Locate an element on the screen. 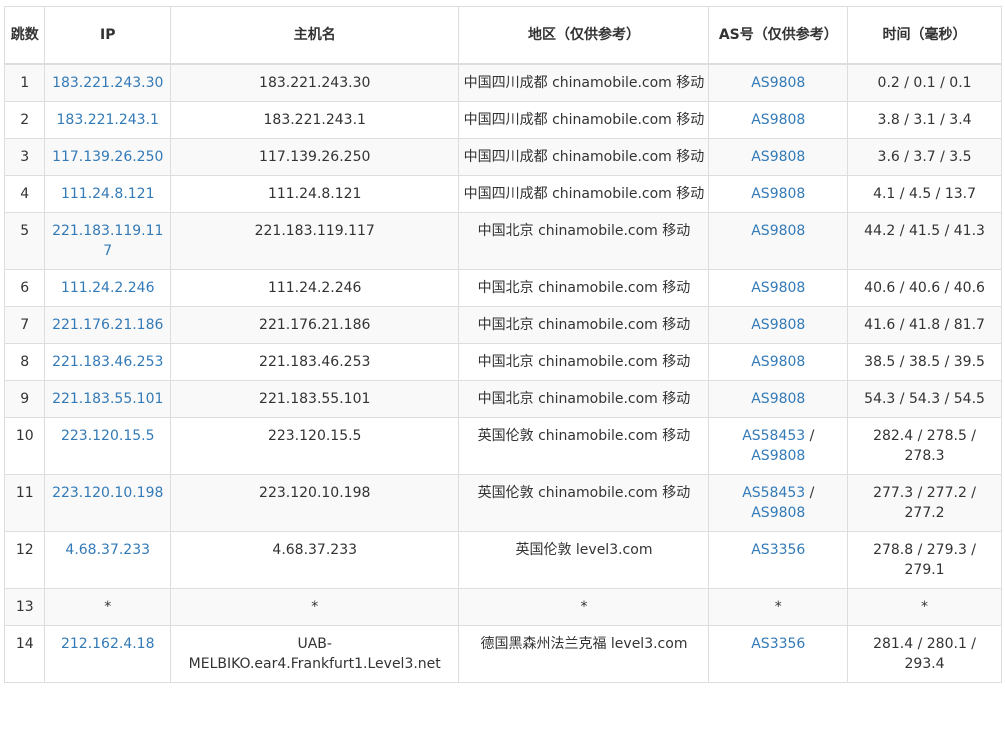 This screenshot has width=1005, height=740. ip-link: 117.139.26.250 is located at coordinates (107, 157).